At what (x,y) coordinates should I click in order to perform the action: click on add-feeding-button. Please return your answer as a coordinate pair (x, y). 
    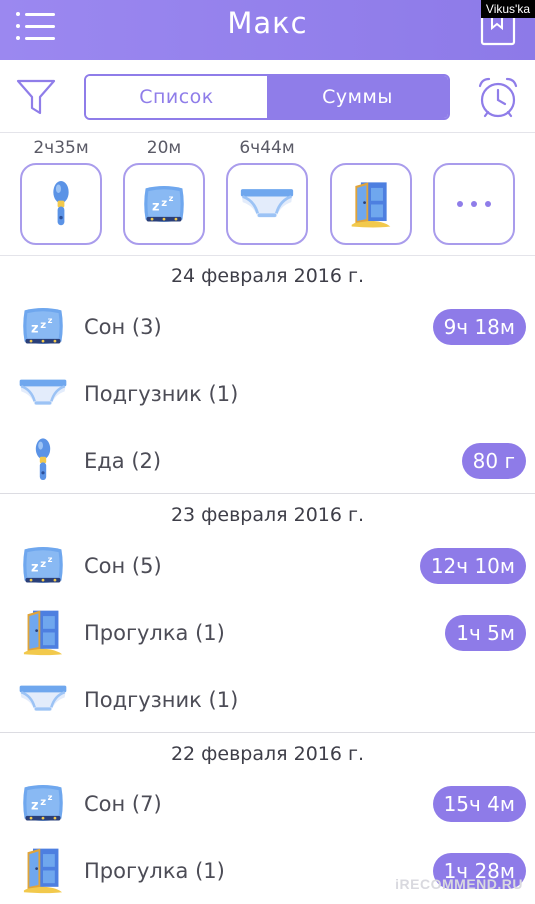
    Looking at the image, I should click on (61, 204).